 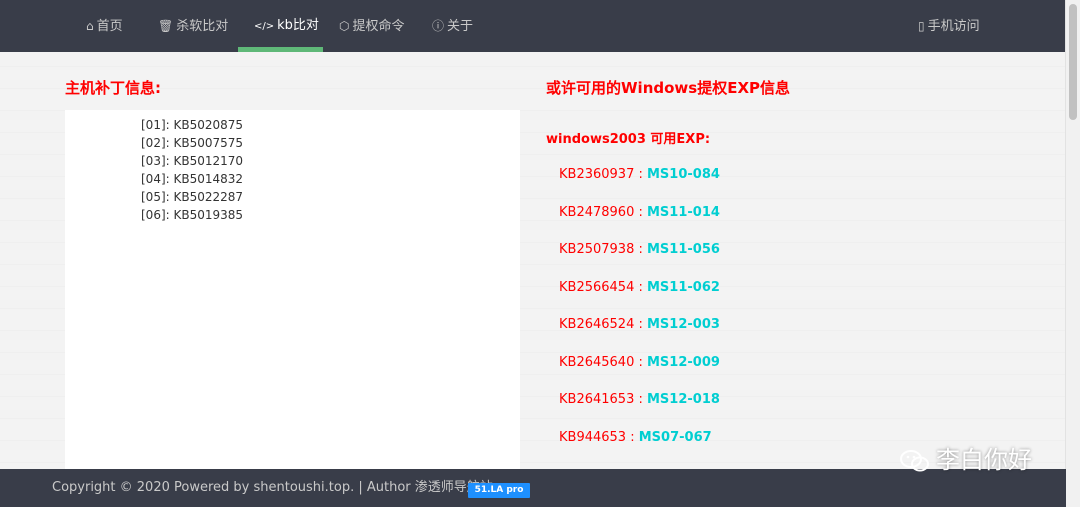 I want to click on nav-item-privesc-commands: ⬡ 提权命令, so click(x=372, y=26).